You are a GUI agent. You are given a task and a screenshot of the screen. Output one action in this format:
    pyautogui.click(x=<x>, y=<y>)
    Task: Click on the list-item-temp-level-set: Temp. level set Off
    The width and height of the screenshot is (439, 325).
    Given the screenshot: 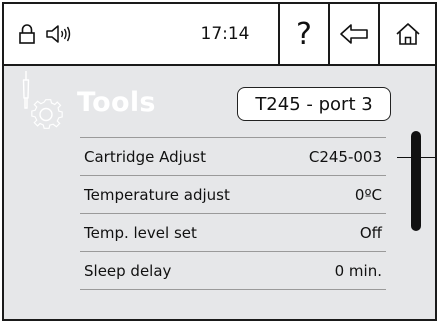 What is the action you would take?
    pyautogui.click(x=233, y=233)
    